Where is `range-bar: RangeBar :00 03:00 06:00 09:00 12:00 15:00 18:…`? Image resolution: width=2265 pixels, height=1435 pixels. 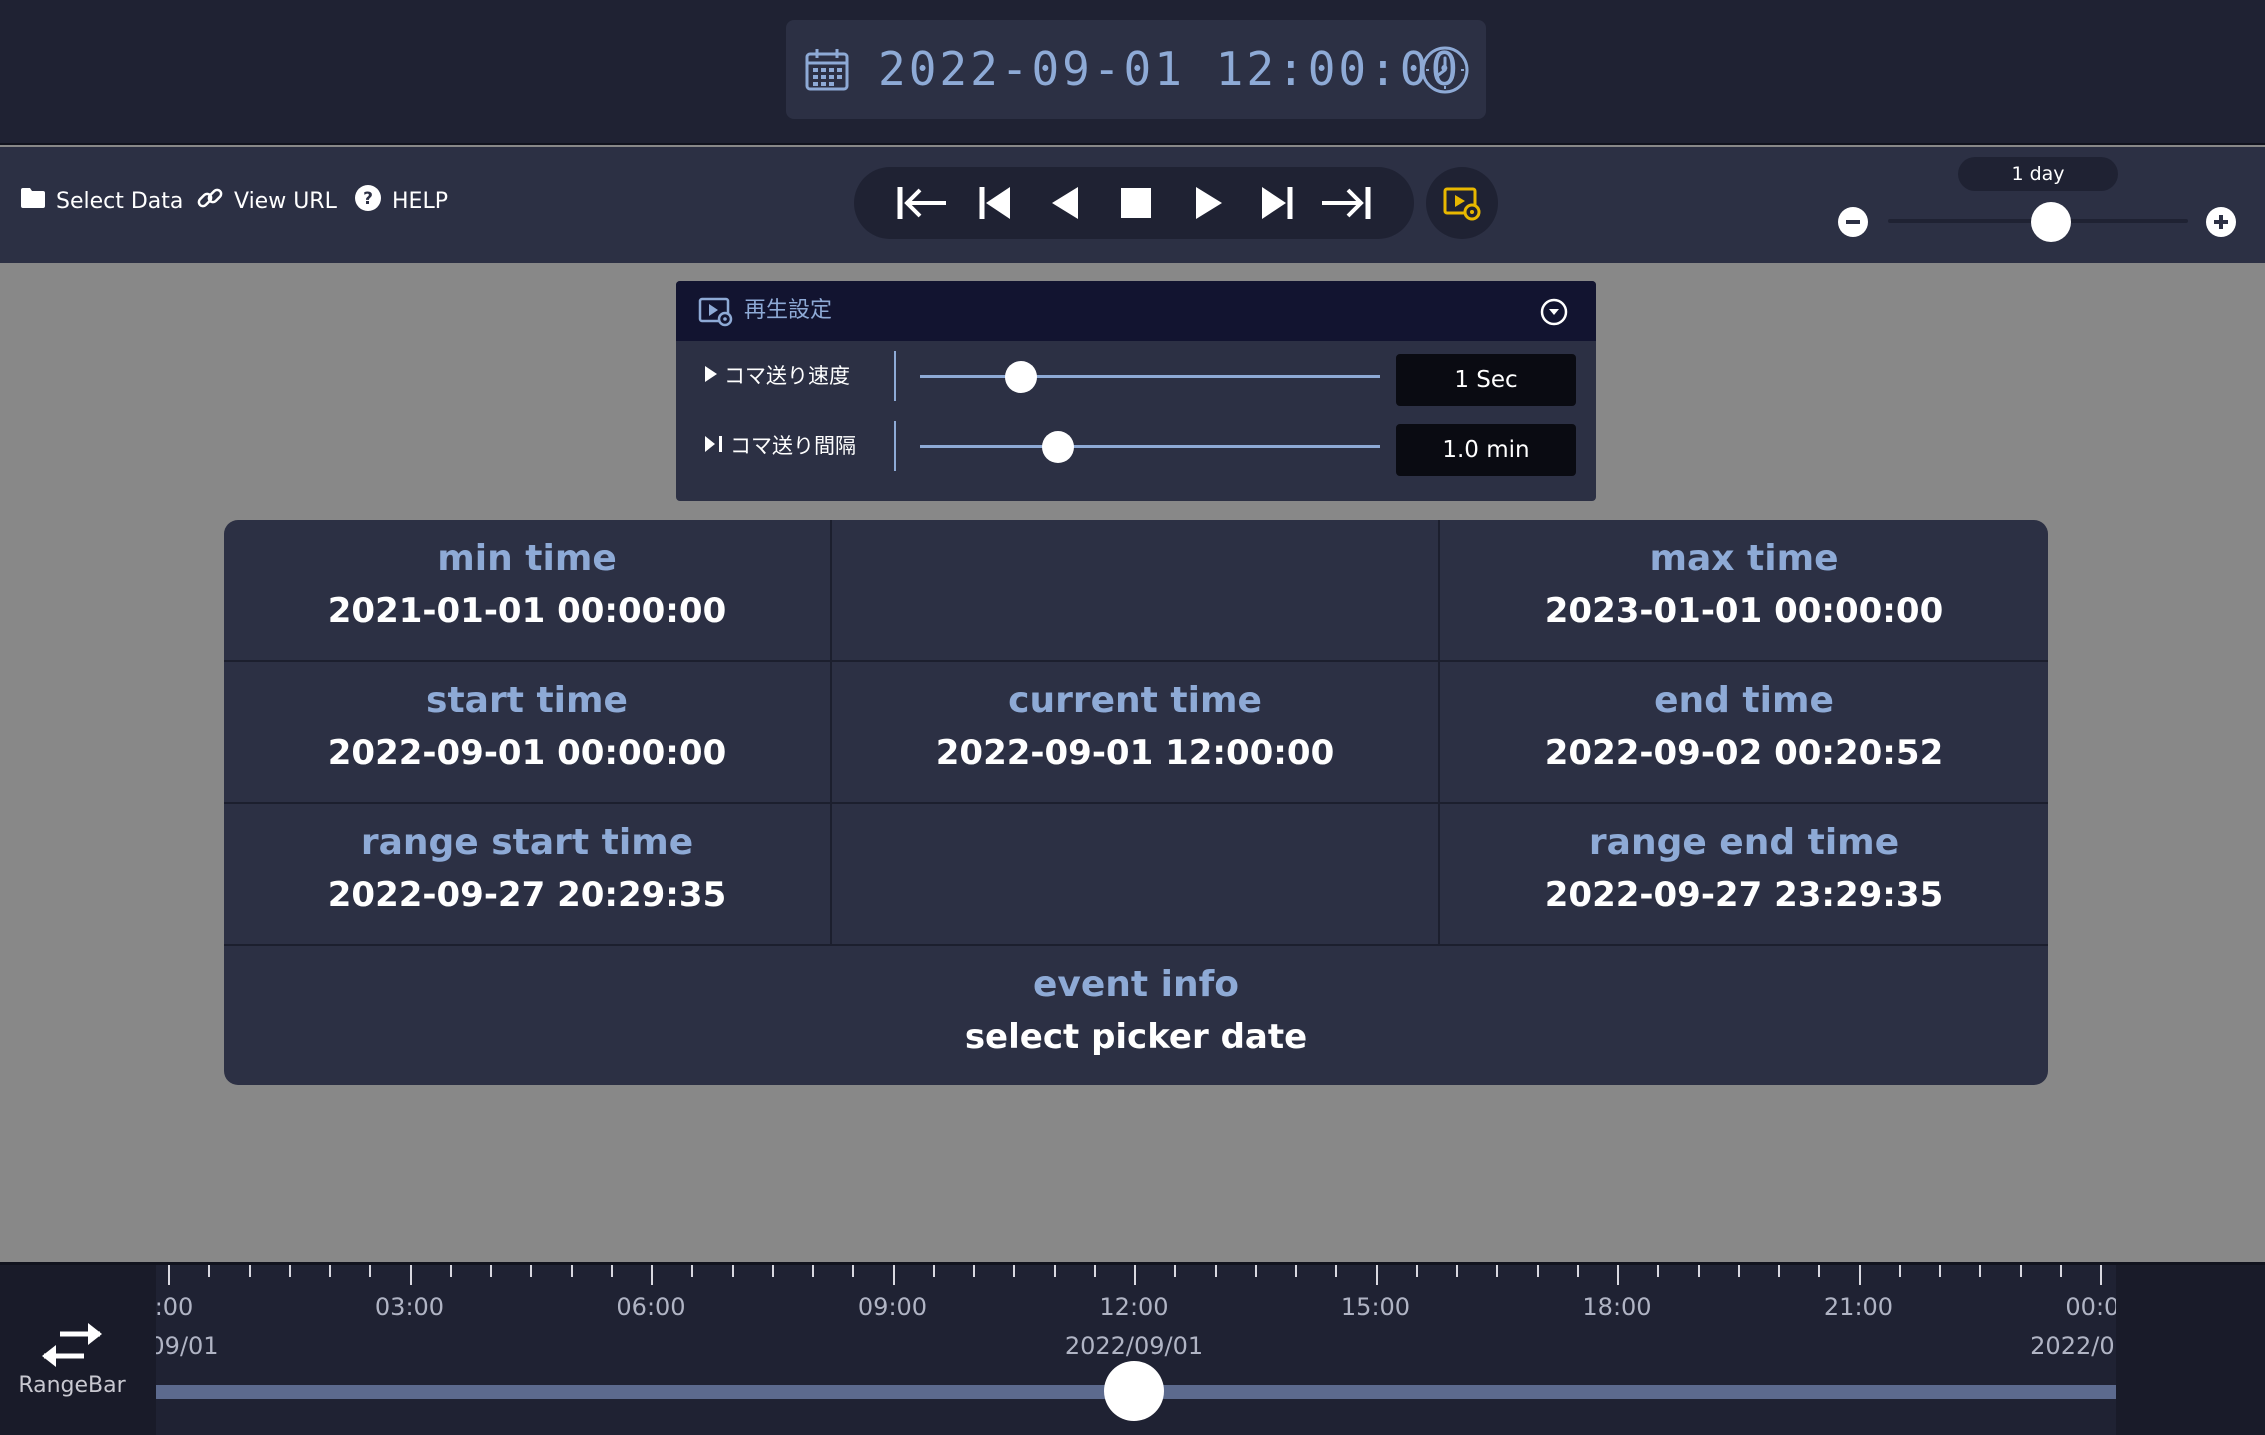 range-bar: RangeBar :00 03:00 06:00 09:00 12:00 15:00 18:… is located at coordinates (1132, 1348).